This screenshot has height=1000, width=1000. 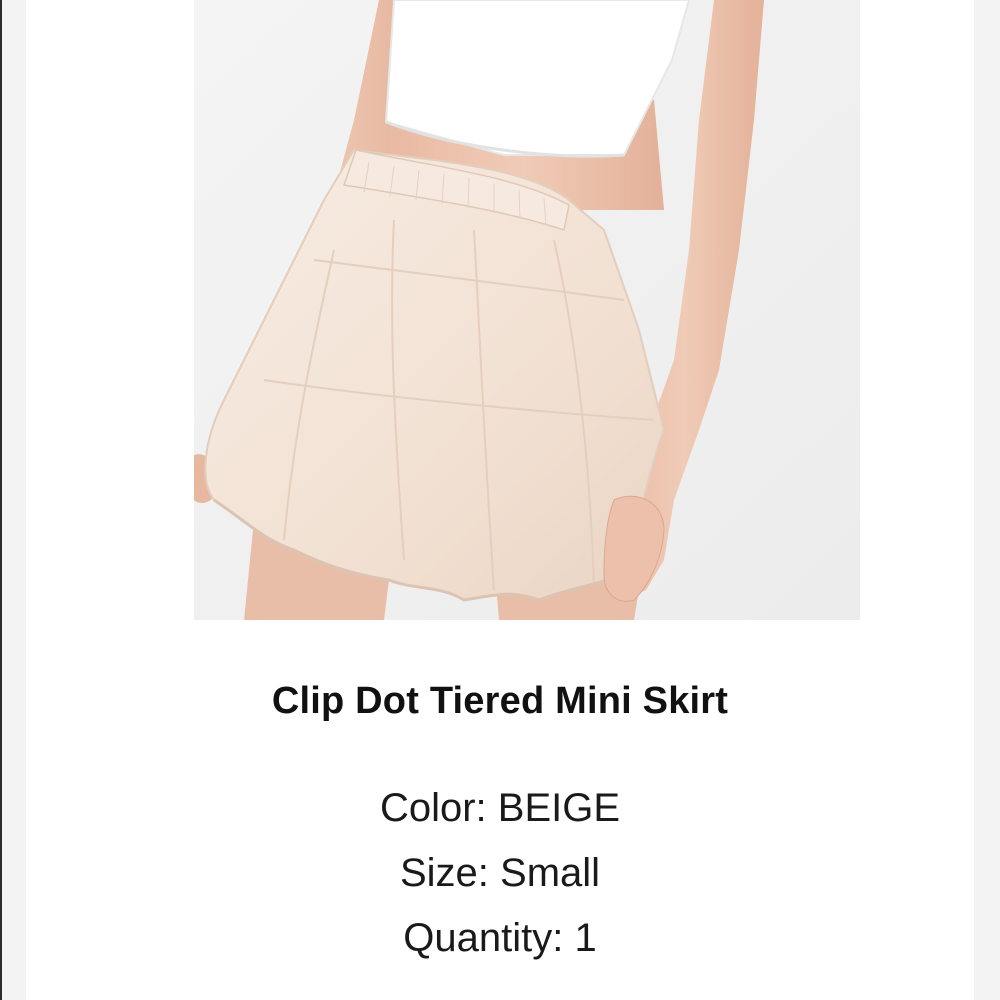 What do you see at coordinates (585, 938) in the screenshot?
I see `quantity-value: 1` at bounding box center [585, 938].